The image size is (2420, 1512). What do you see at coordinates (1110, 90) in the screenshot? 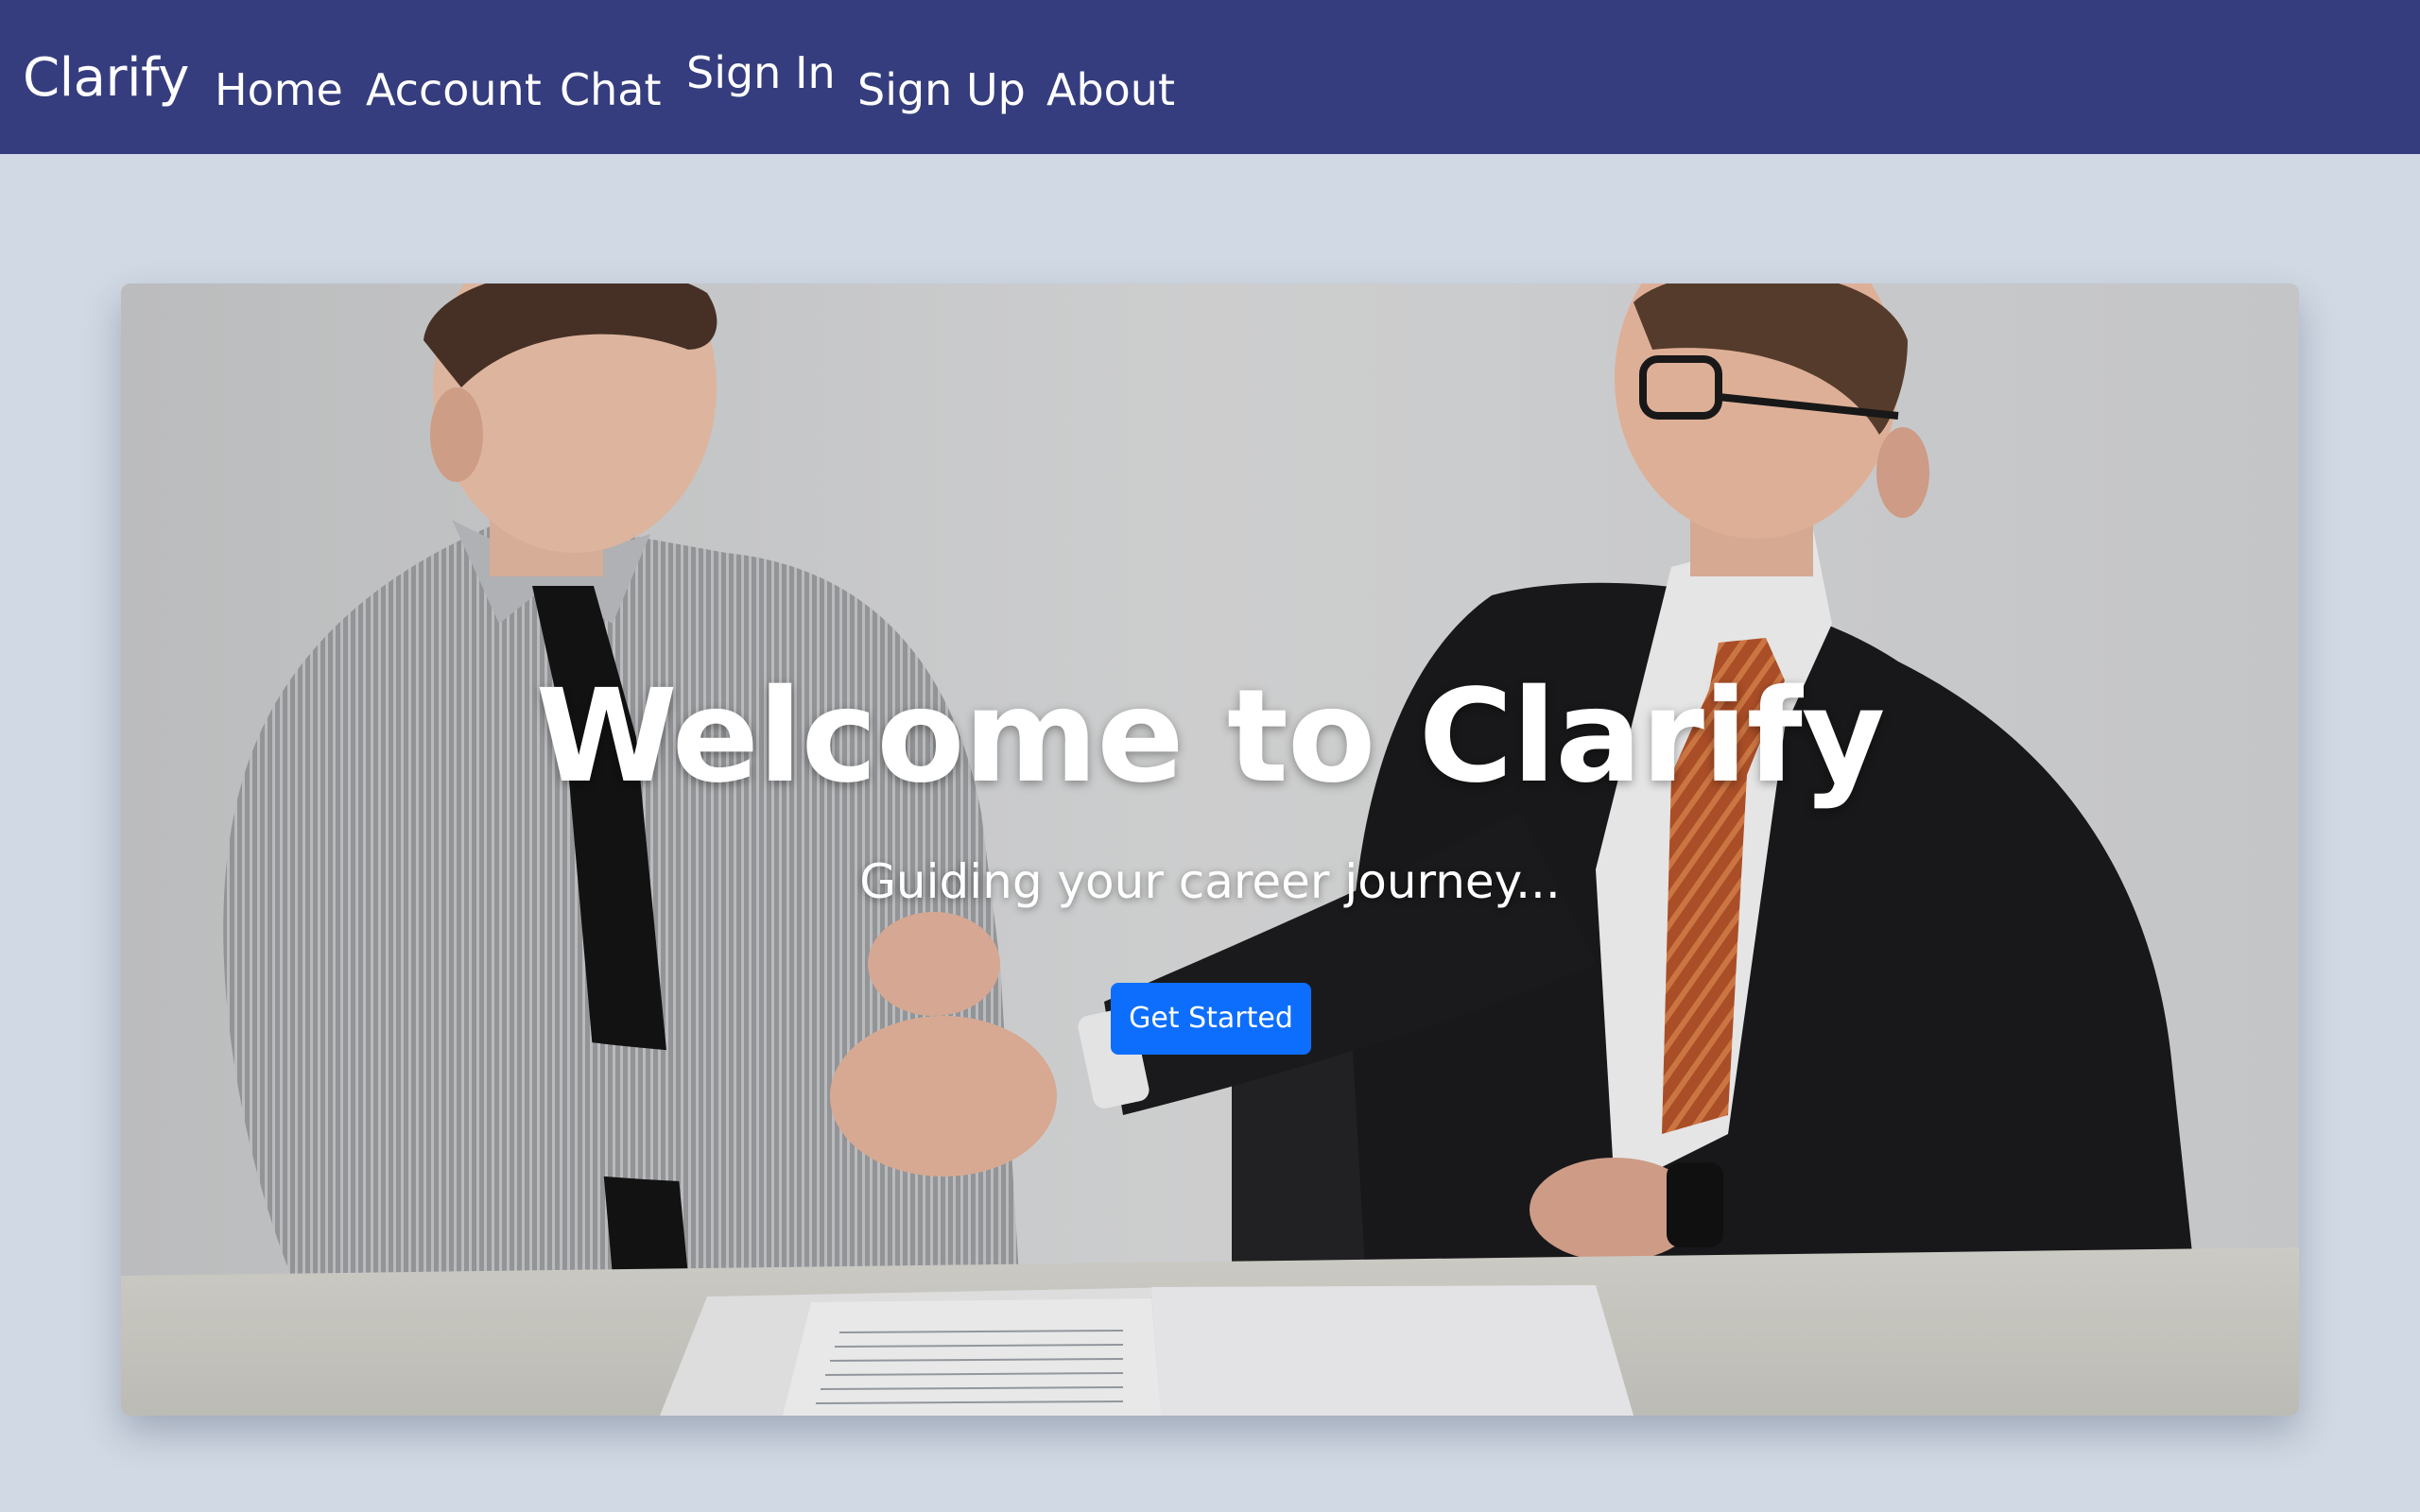
I see `nav-link-about: About` at bounding box center [1110, 90].